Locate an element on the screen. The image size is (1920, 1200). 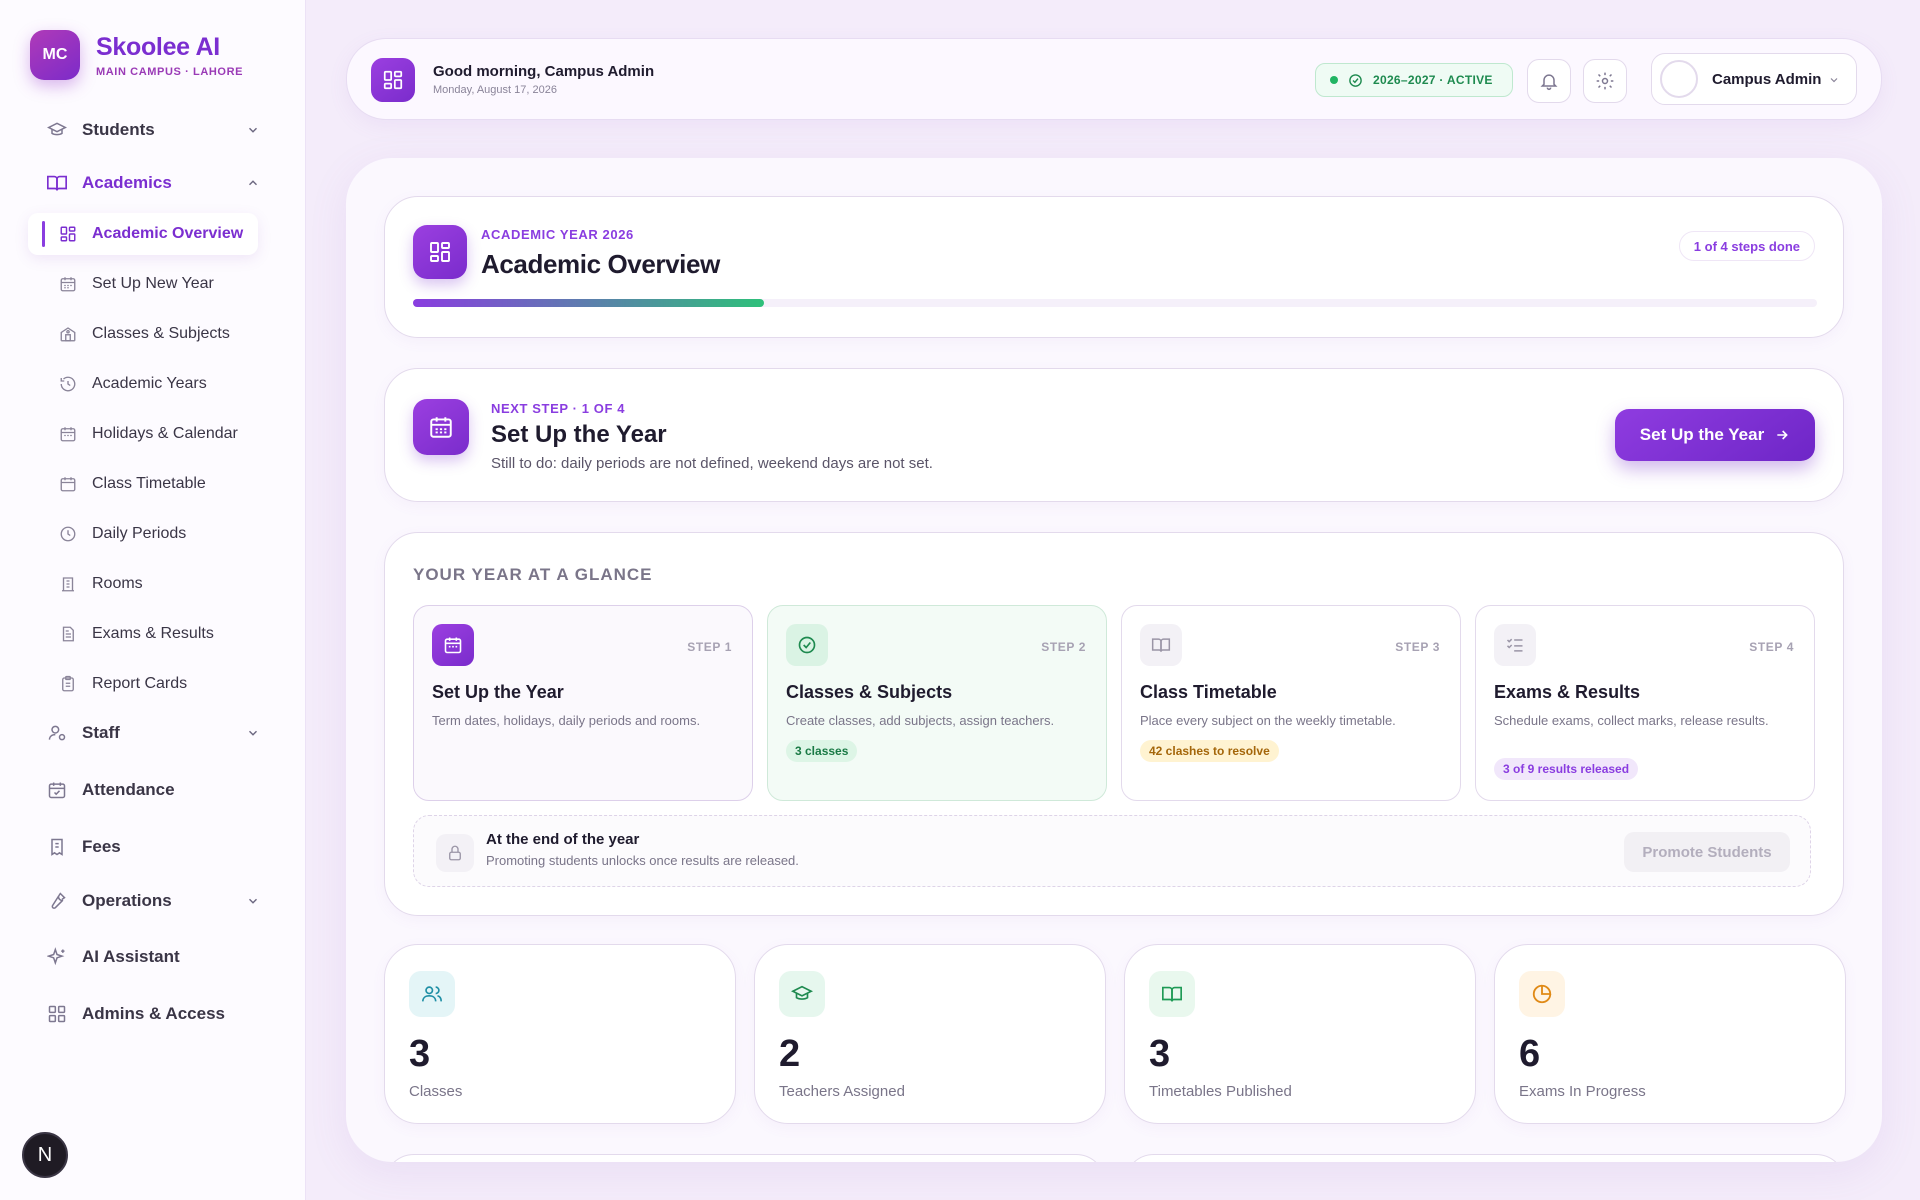
building-icon is located at coordinates (68, 584).